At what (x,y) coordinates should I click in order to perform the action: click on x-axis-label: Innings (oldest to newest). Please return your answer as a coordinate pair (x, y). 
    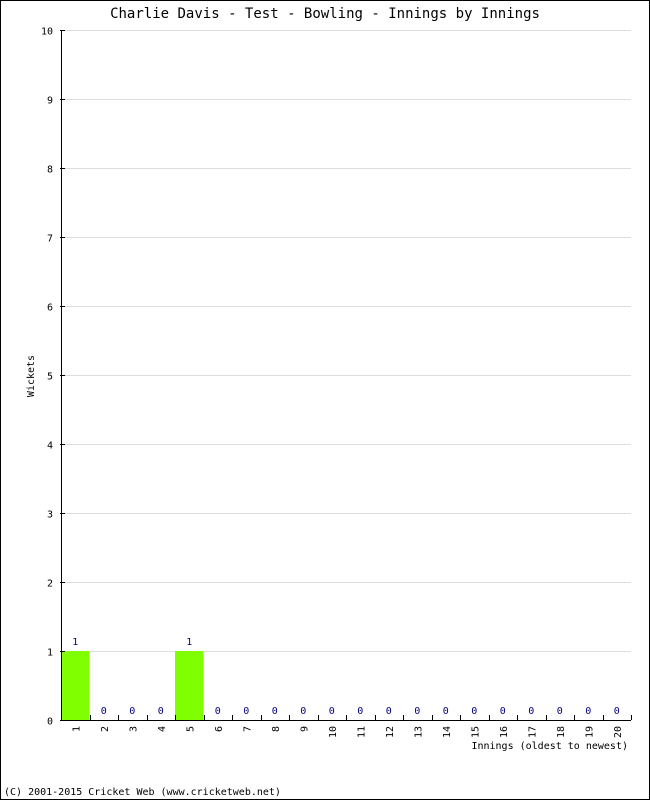
    Looking at the image, I should click on (549, 746).